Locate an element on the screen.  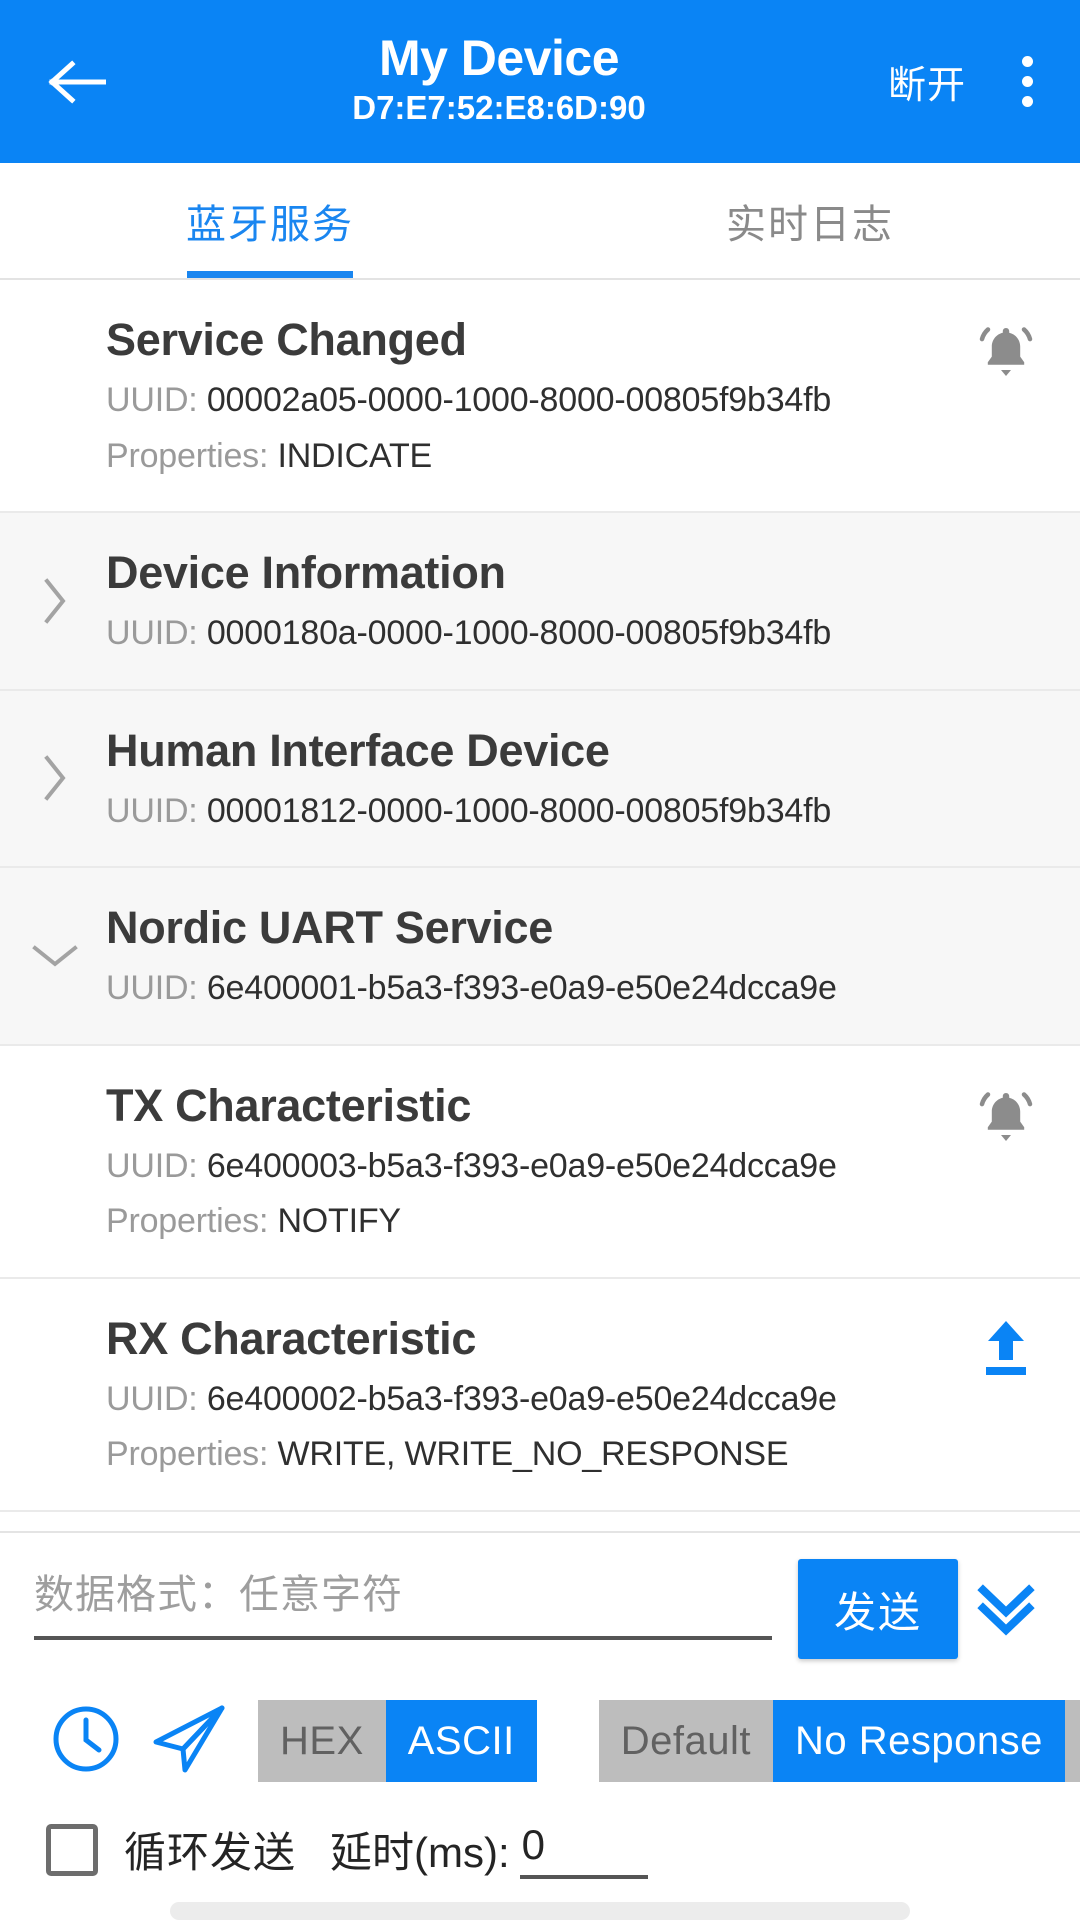
uuid-value: 6e400003-b5a3-f393-e0a9-e50e24dcca9e is located at coordinates (521, 1166).